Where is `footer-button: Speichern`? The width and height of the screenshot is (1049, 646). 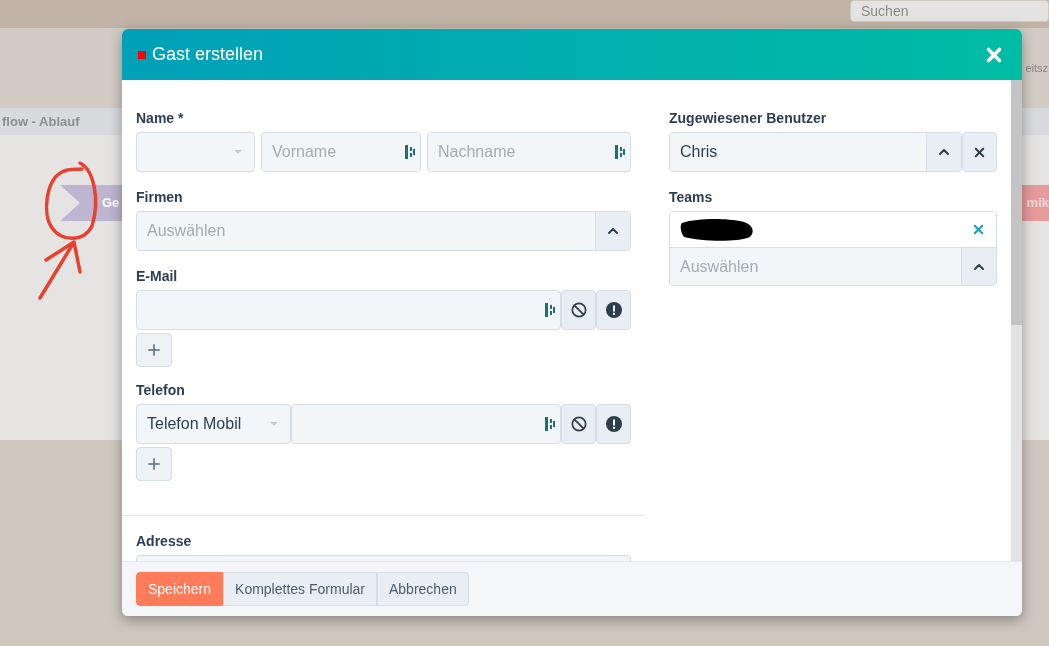 footer-button: Speichern is located at coordinates (180, 589).